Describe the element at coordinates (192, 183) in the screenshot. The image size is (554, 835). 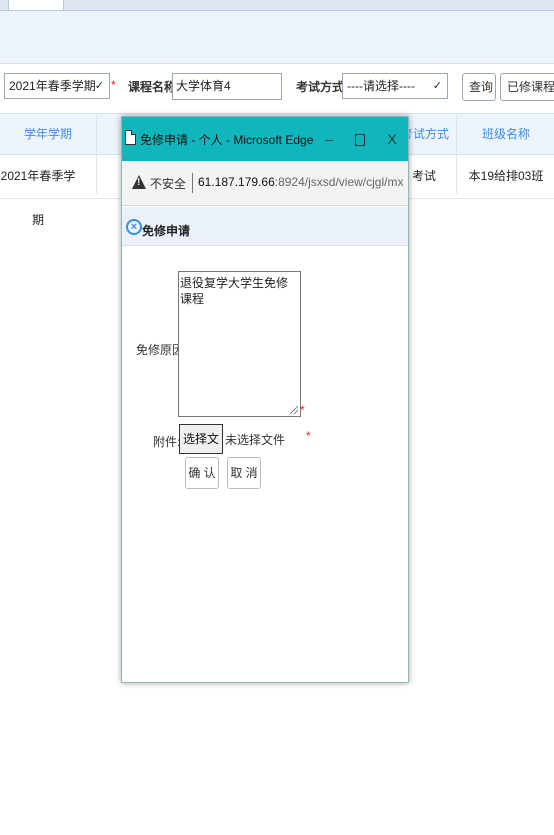
I see `address-divider` at that location.